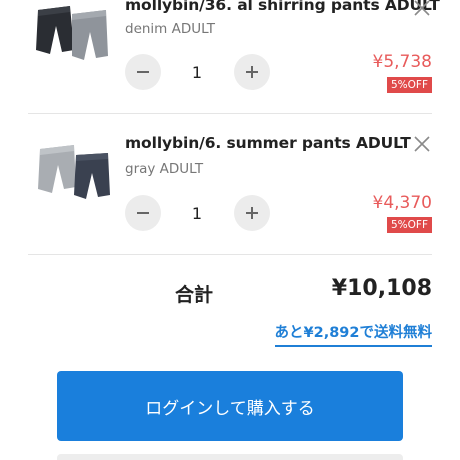 The image size is (460, 460). Describe the element at coordinates (402, 62) in the screenshot. I see `item-price: ¥5,738` at that location.